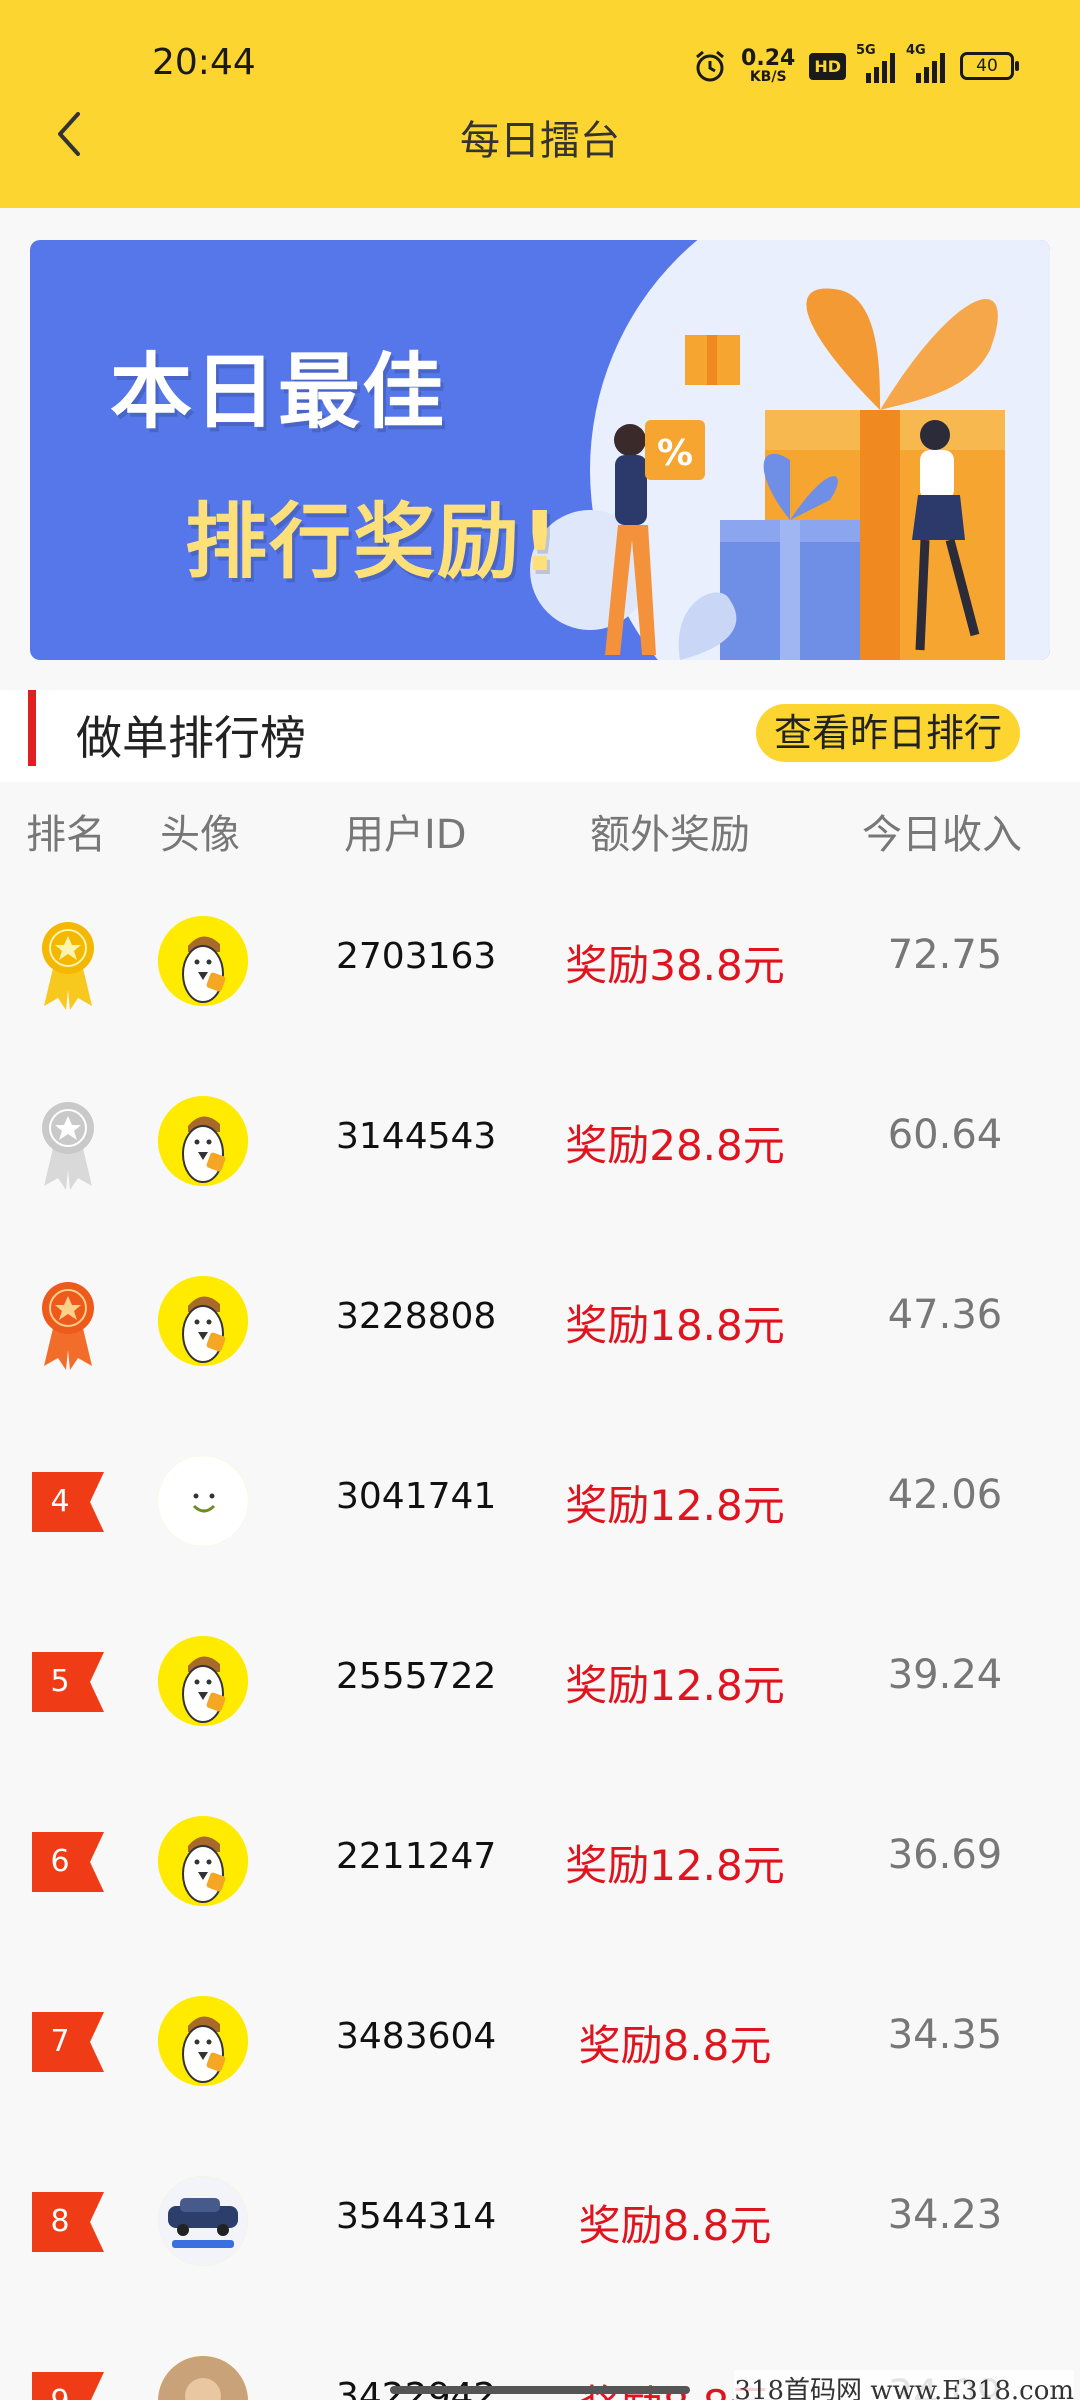 This screenshot has height=2400, width=1080. I want to click on section-title: 做单排行榜, so click(191, 738).